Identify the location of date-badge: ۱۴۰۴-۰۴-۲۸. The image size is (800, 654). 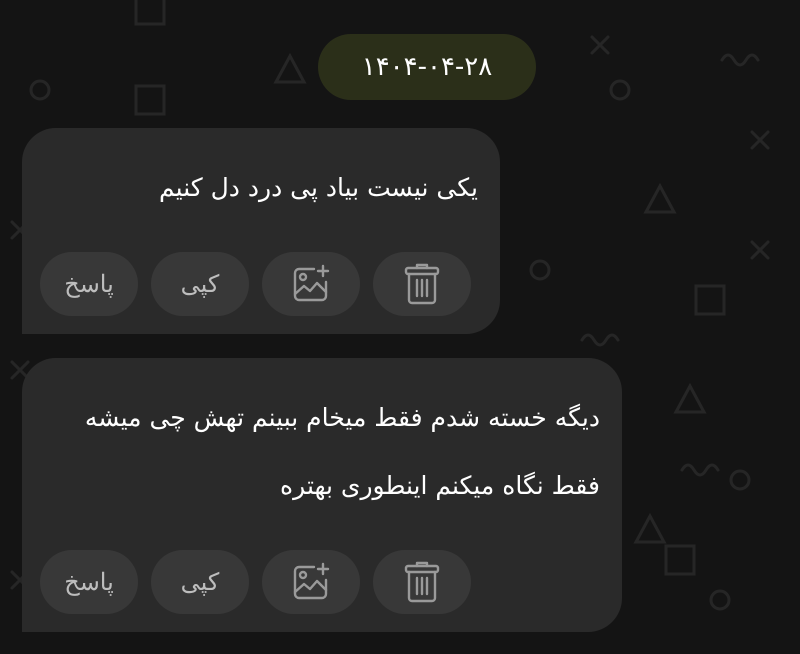
(427, 67).